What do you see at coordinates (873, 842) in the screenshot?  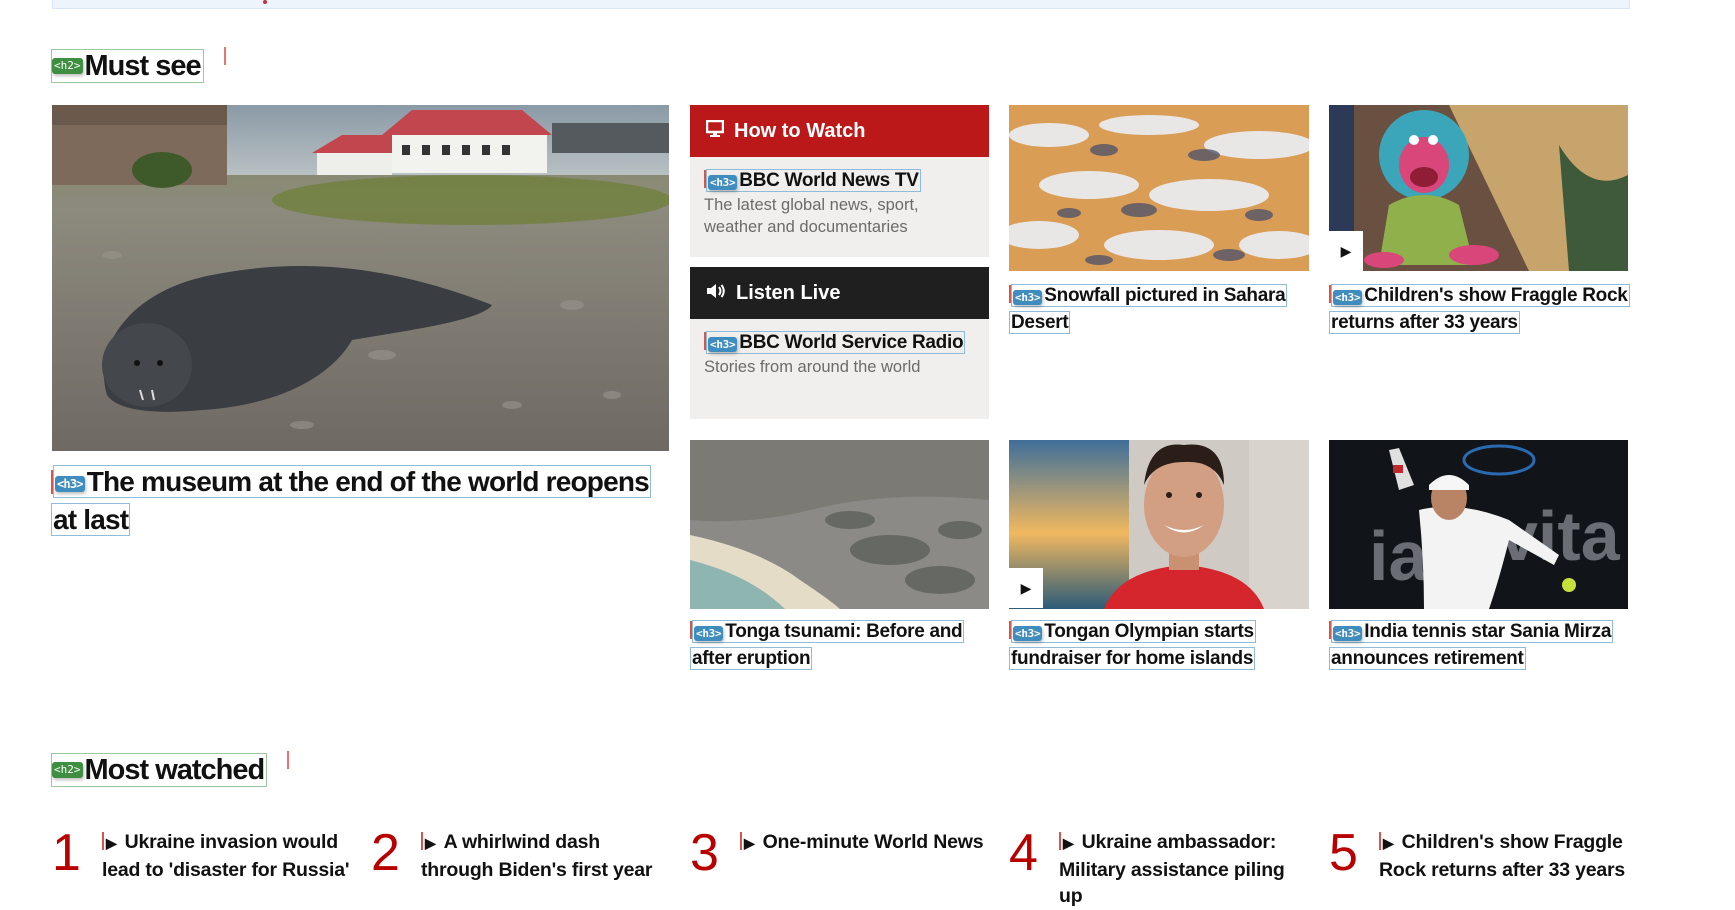 I see `most-watched-link: One-minute World News` at bounding box center [873, 842].